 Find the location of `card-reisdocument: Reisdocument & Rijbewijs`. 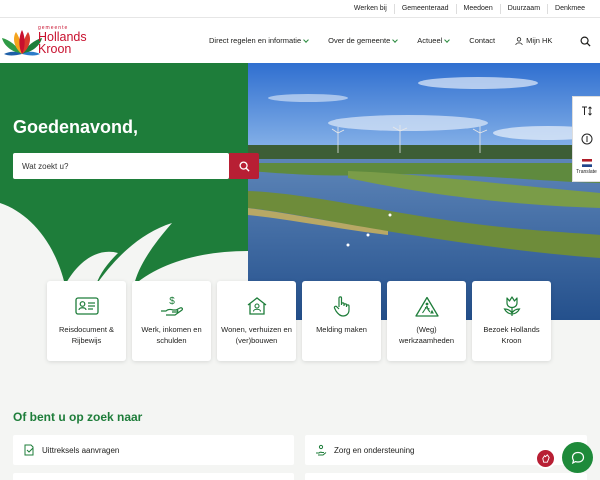

card-reisdocument: Reisdocument & Rijbewijs is located at coordinates (86, 321).